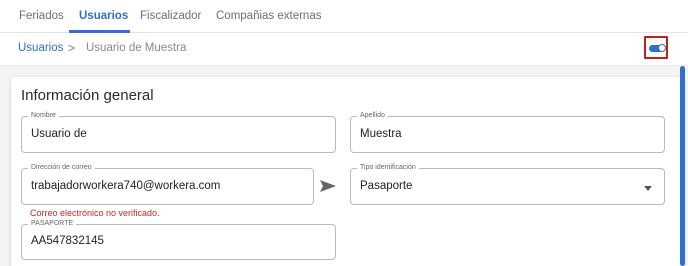  I want to click on tab-usuarios: Usuarios, so click(103, 16).